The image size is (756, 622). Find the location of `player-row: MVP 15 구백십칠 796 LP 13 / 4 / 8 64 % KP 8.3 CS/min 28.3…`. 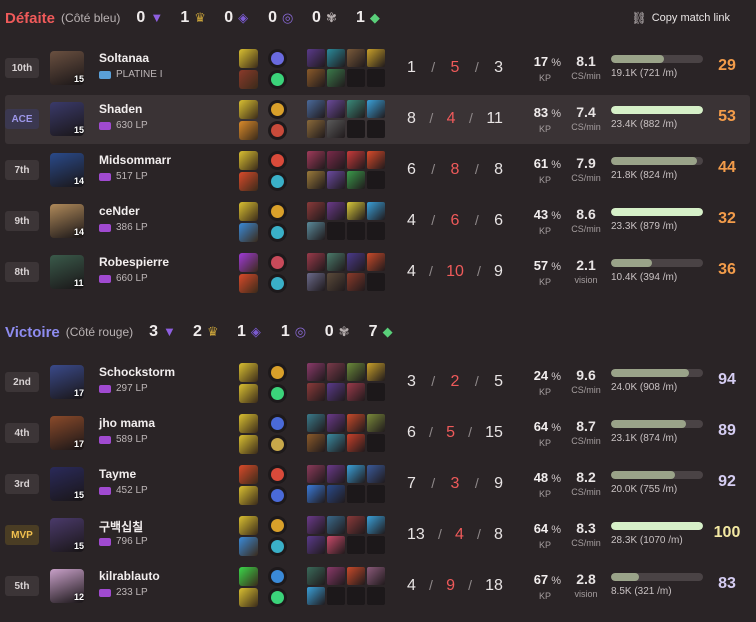

player-row: MVP 15 구백십칠 796 LP 13 / 4 / 8 64 % KP 8.3 CS/min 28.3… is located at coordinates (377, 535).